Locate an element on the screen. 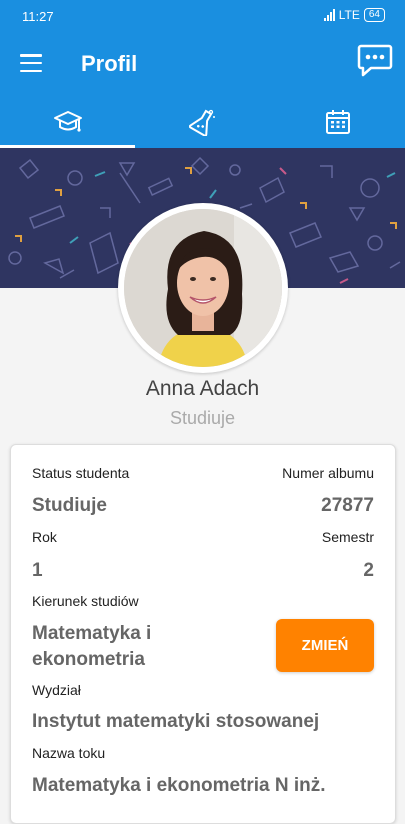 The width and height of the screenshot is (405, 824). tab-schedule is located at coordinates (337, 121).